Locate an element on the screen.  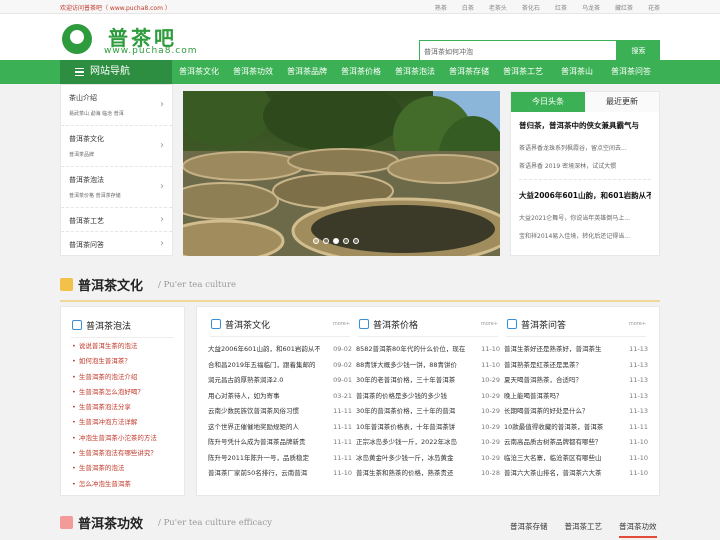
side-category-item: 茶山介绍 易武茶山 勐海 临沧 普洱 › is located at coordinates (116, 105).